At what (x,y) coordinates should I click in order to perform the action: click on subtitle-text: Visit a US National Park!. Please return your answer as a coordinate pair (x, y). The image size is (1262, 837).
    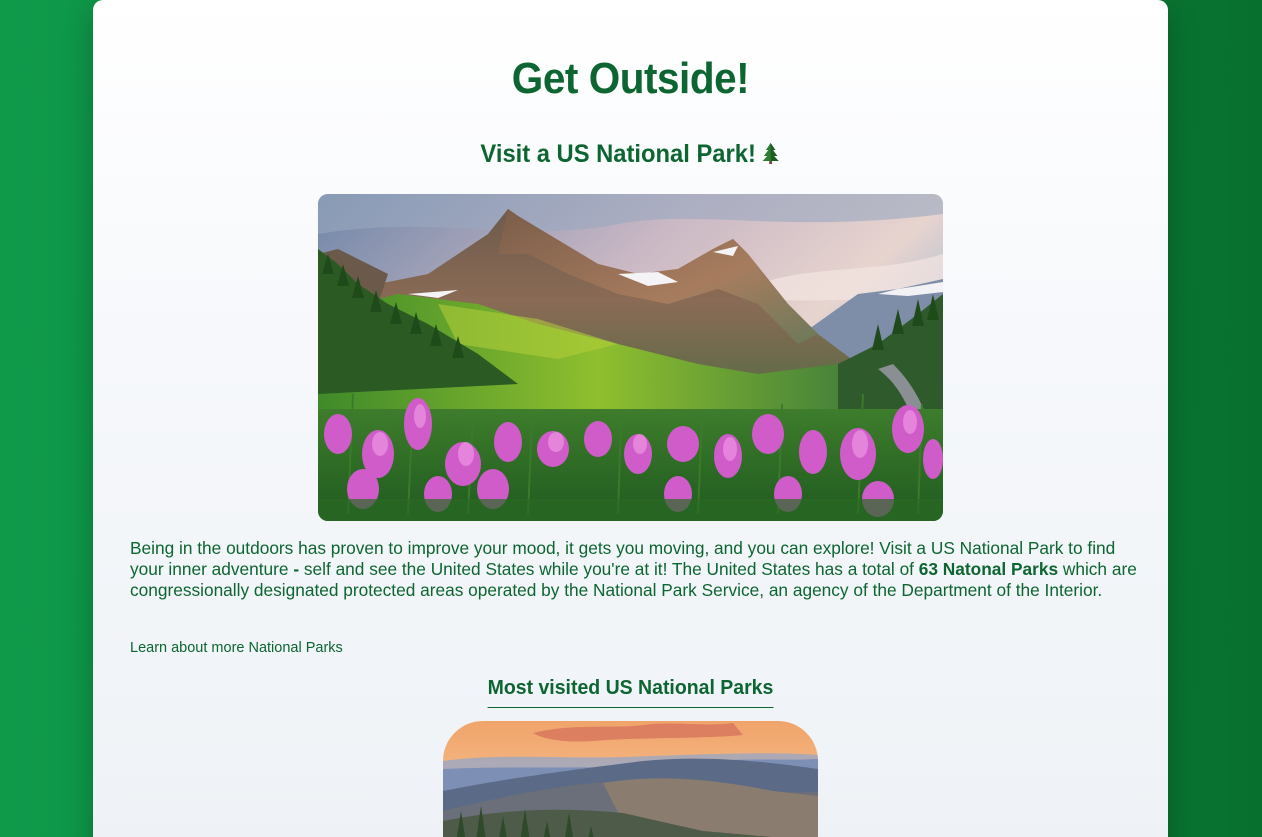
    Looking at the image, I should click on (618, 154).